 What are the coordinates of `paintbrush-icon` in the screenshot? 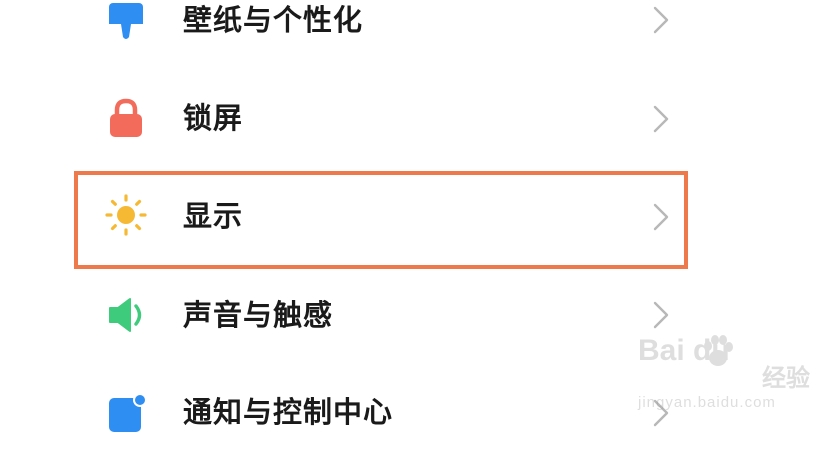 It's located at (126, 21).